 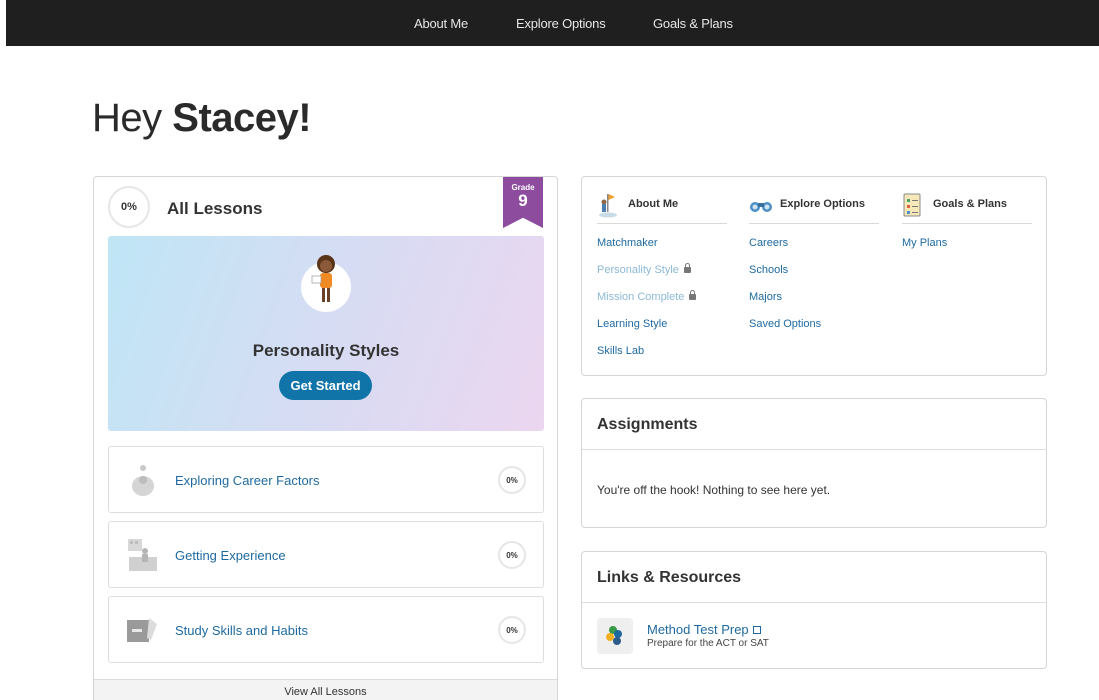 I want to click on study-skills-icon, so click(x=142, y=630).